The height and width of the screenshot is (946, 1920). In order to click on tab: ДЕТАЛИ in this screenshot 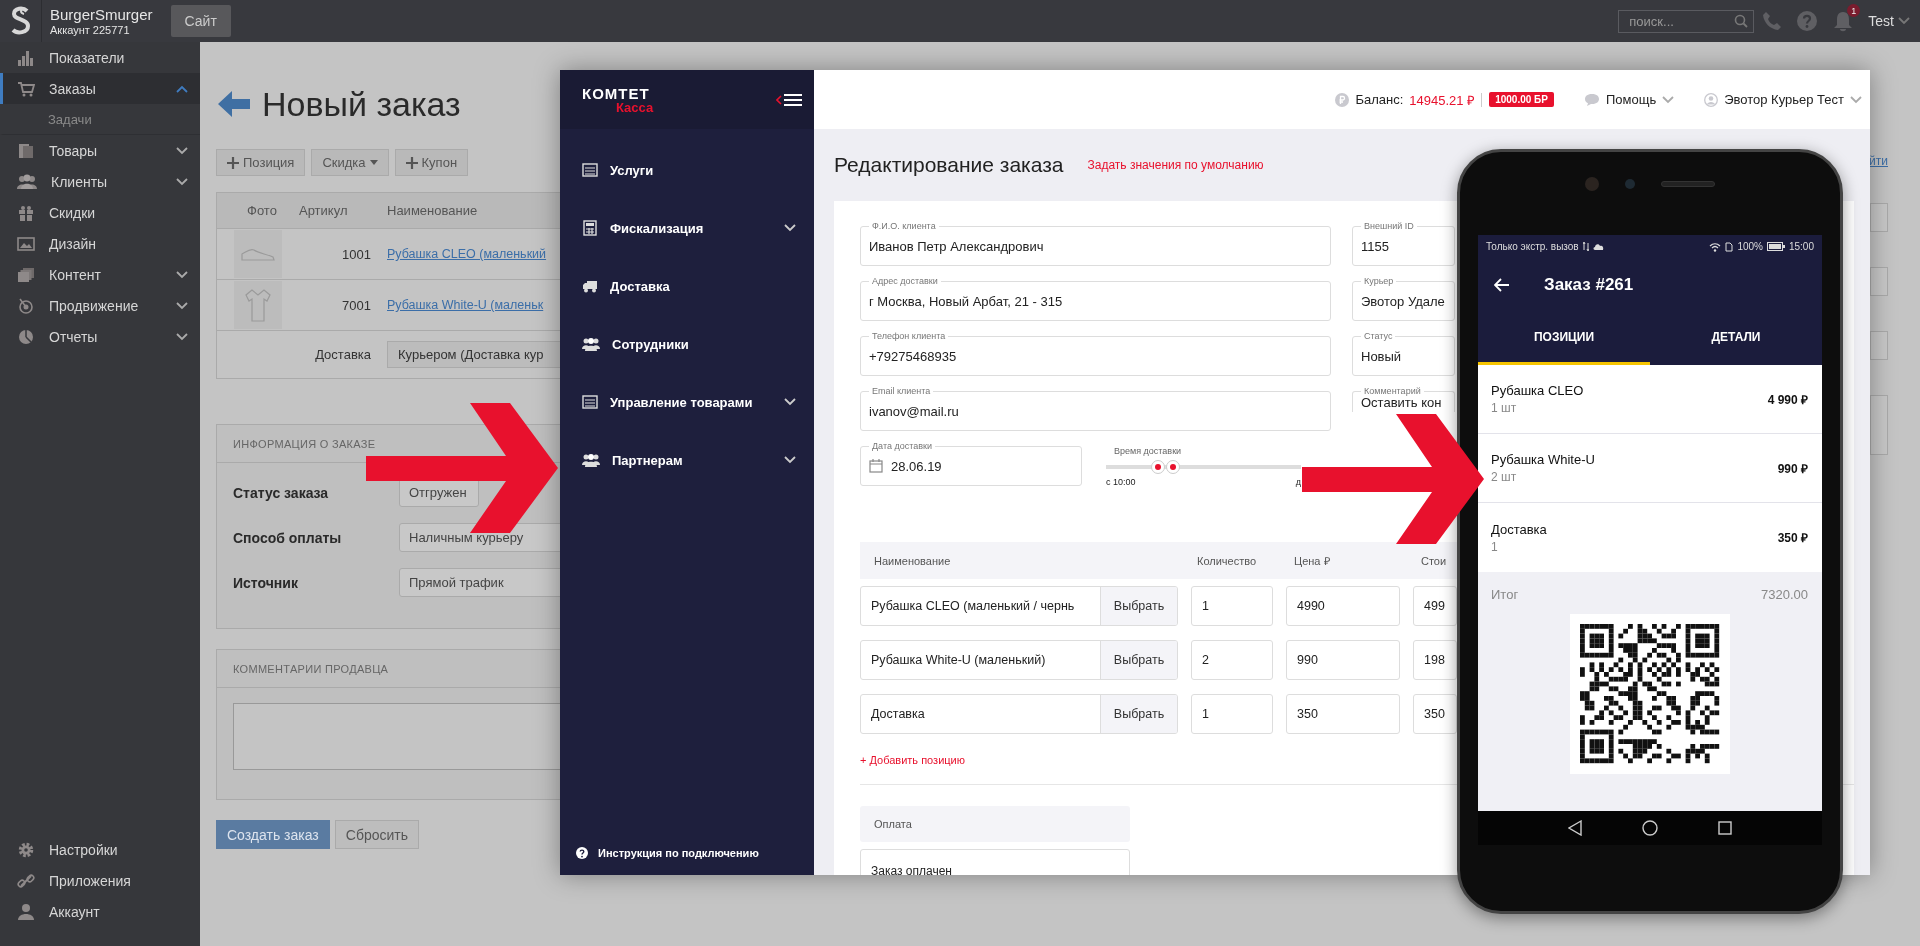, I will do `click(1736, 338)`.